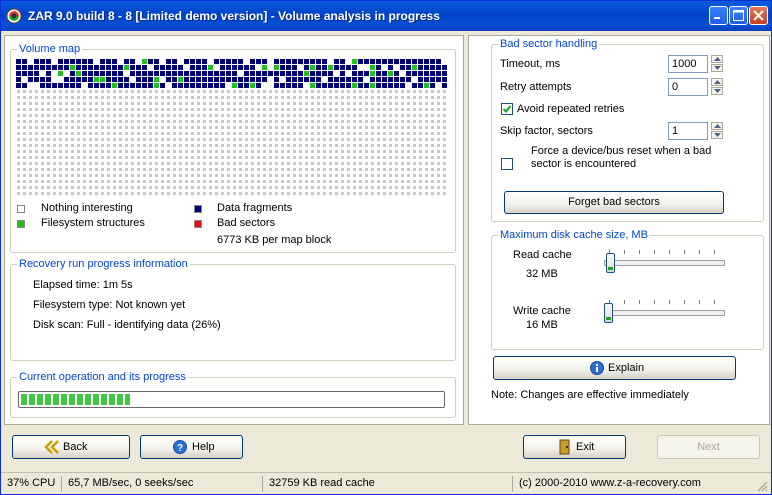 The width and height of the screenshot is (772, 495). What do you see at coordinates (507, 109) in the screenshot?
I see `avoid-retries-checkbox` at bounding box center [507, 109].